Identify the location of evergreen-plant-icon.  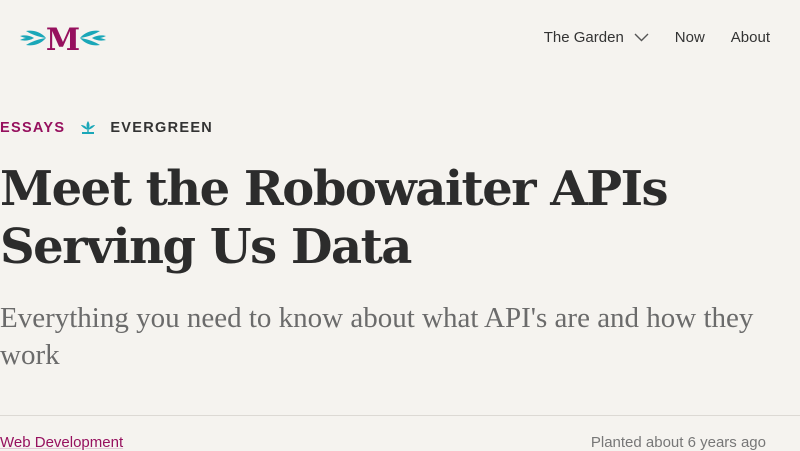
(88, 128).